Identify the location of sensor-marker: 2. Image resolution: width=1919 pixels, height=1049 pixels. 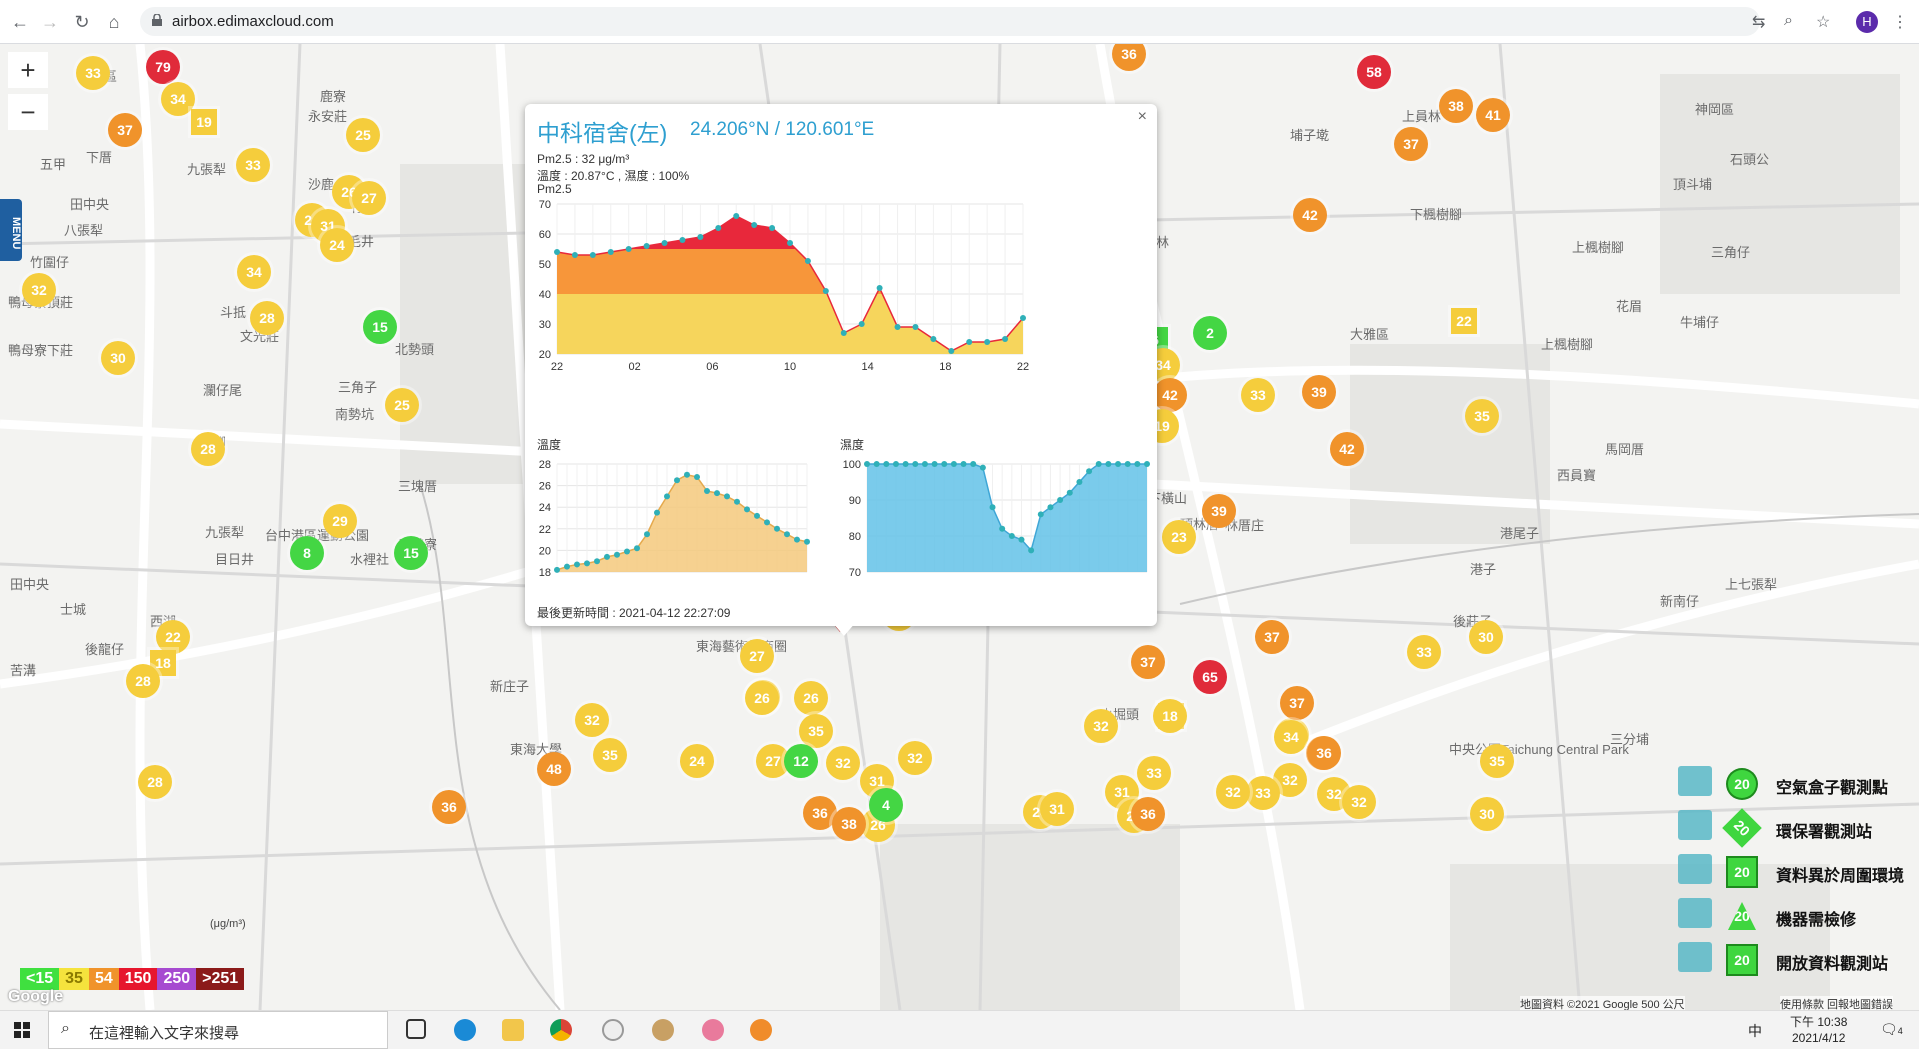
(1210, 333).